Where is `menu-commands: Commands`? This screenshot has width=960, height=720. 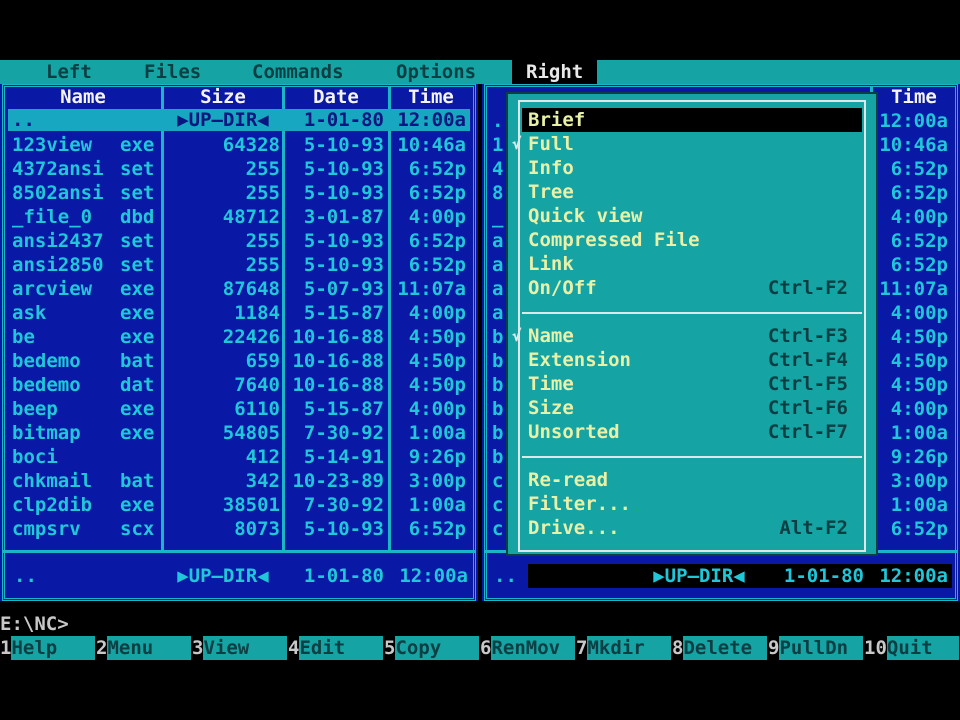
menu-commands: Commands is located at coordinates (298, 72).